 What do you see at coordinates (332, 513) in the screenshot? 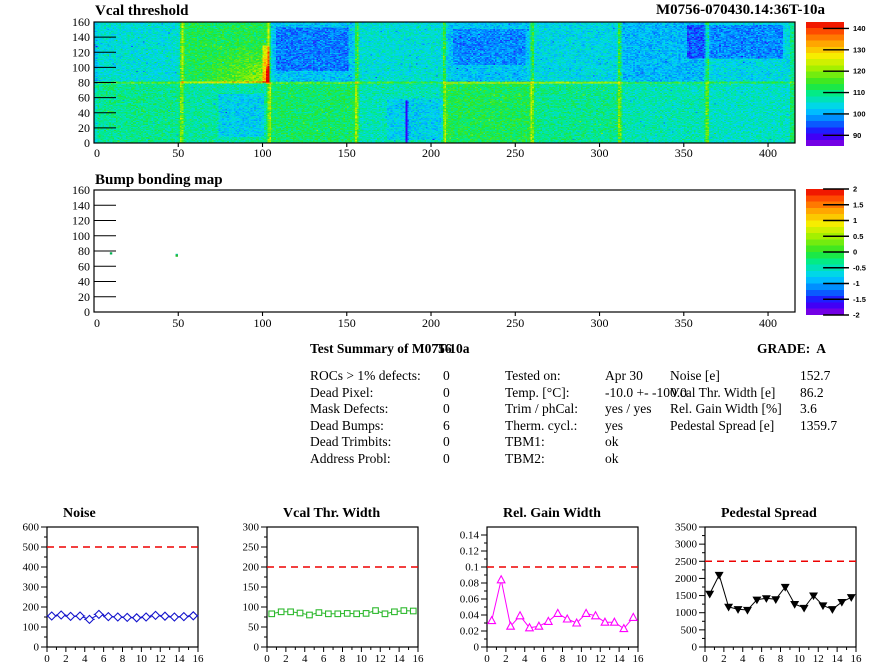
I see `subplot-title: Vcal Thr. Width` at bounding box center [332, 513].